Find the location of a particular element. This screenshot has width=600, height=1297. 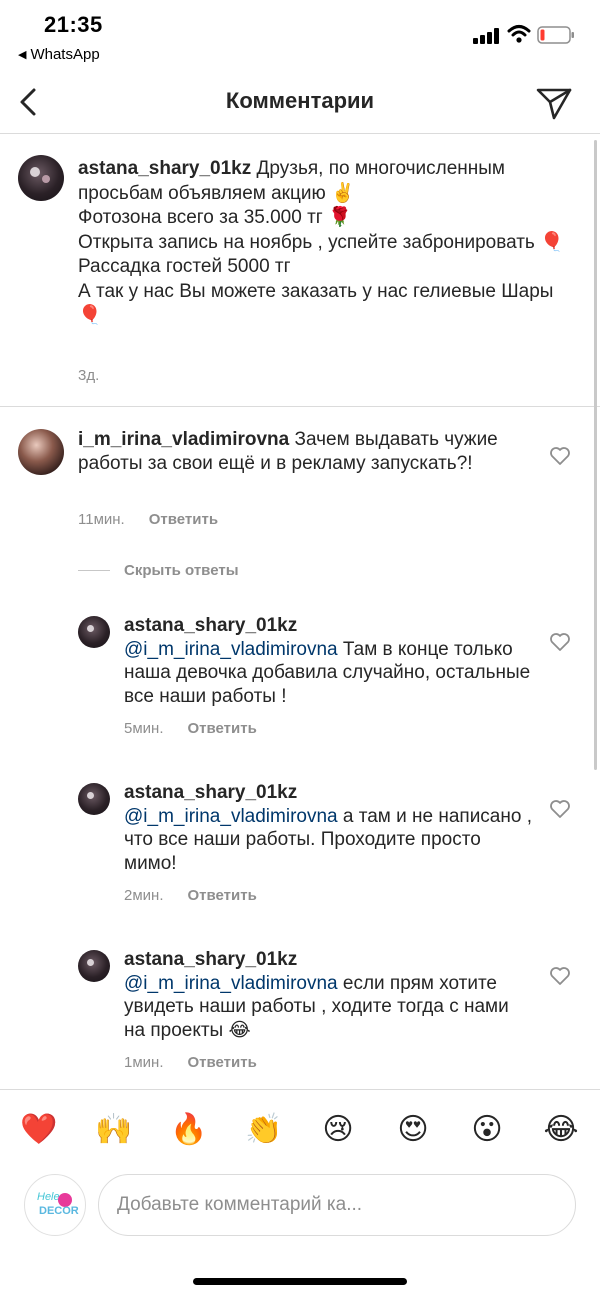

back-to-whatsapp-link: ◀ WhatsApp is located at coordinates (59, 54).